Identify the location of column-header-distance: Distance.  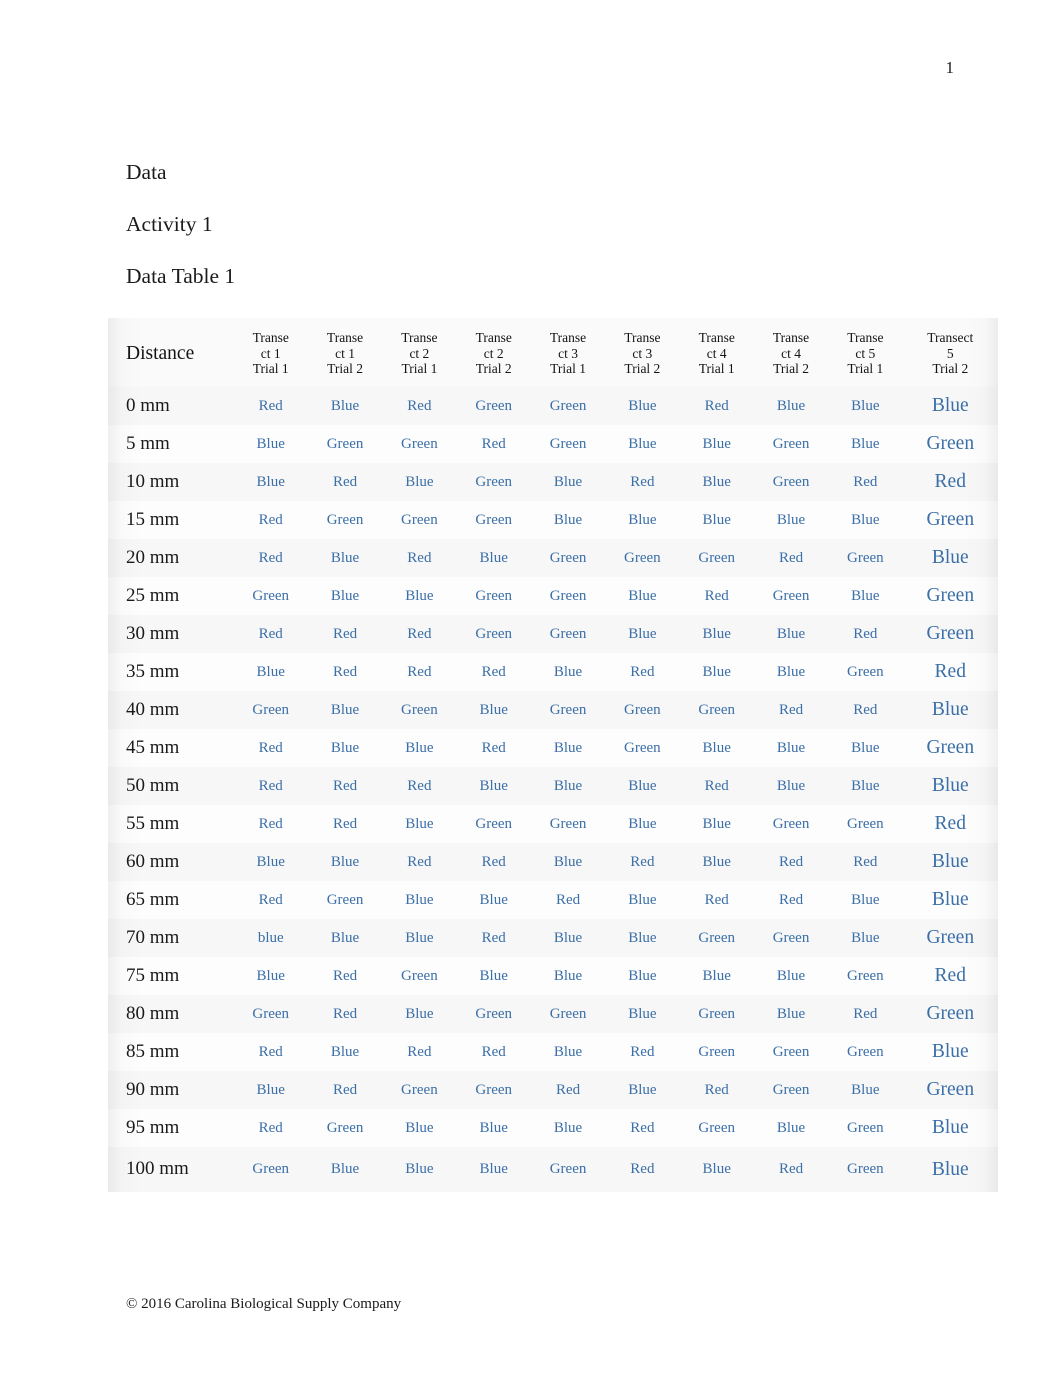
(160, 353).